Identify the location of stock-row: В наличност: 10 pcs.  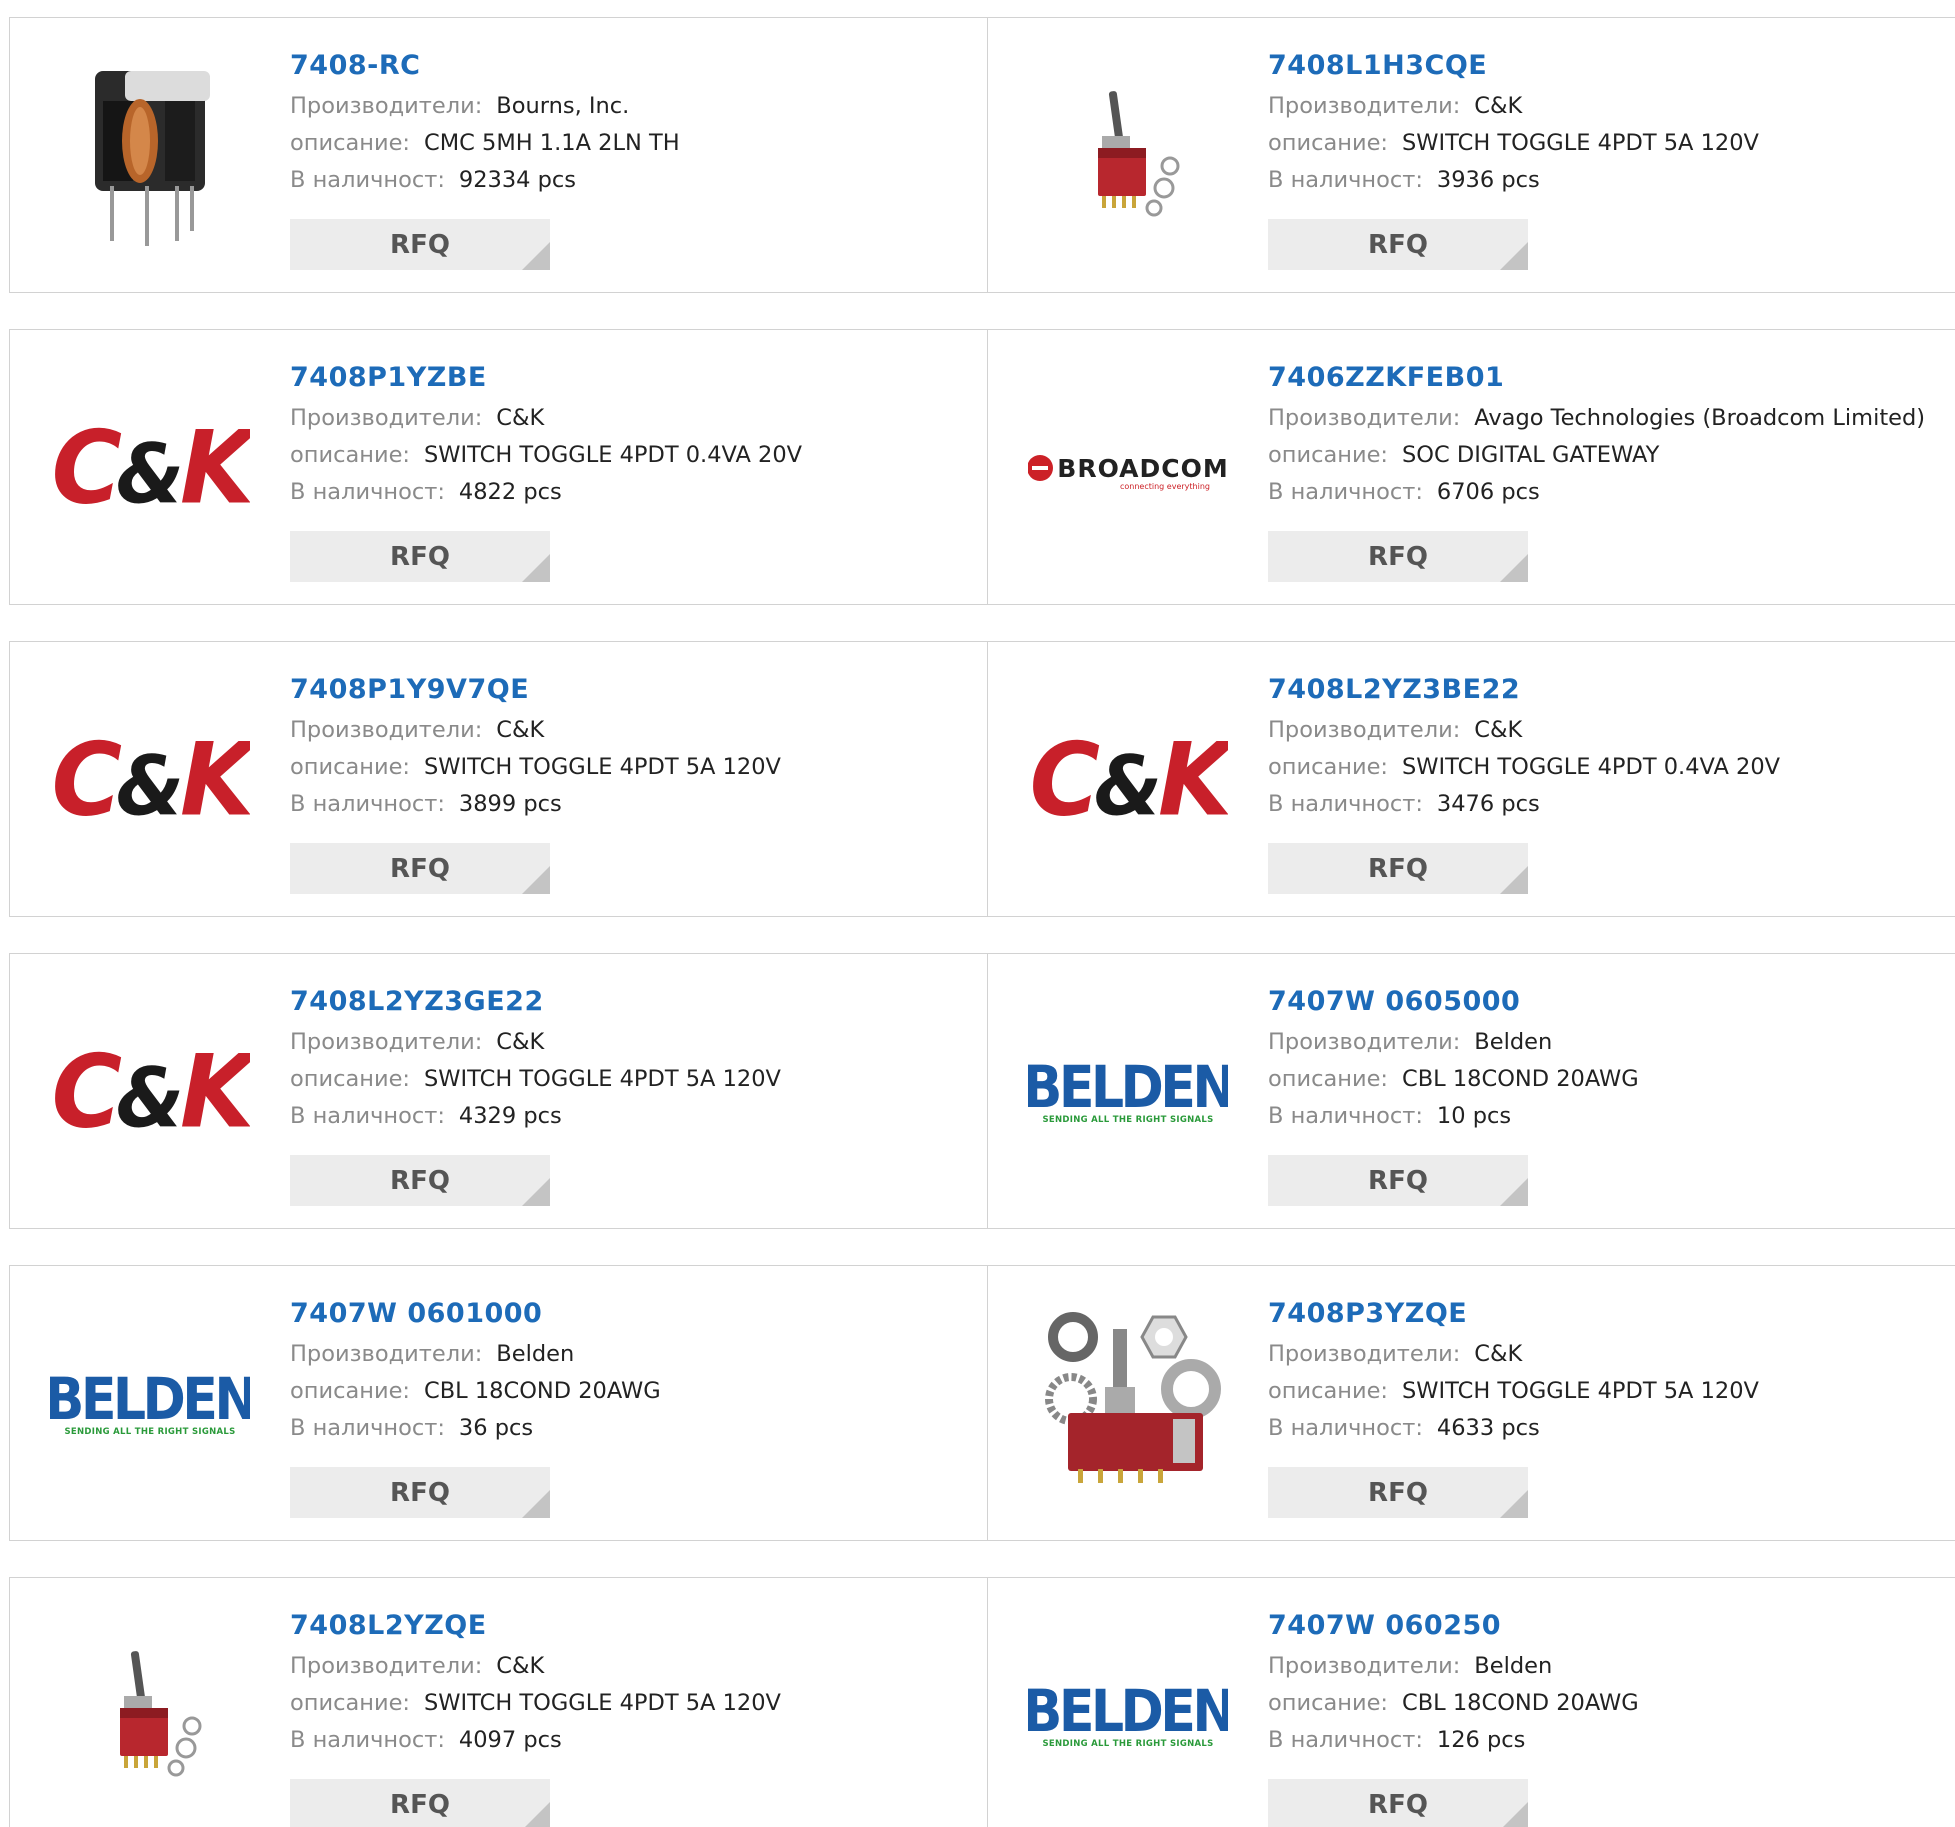
(1611, 1116).